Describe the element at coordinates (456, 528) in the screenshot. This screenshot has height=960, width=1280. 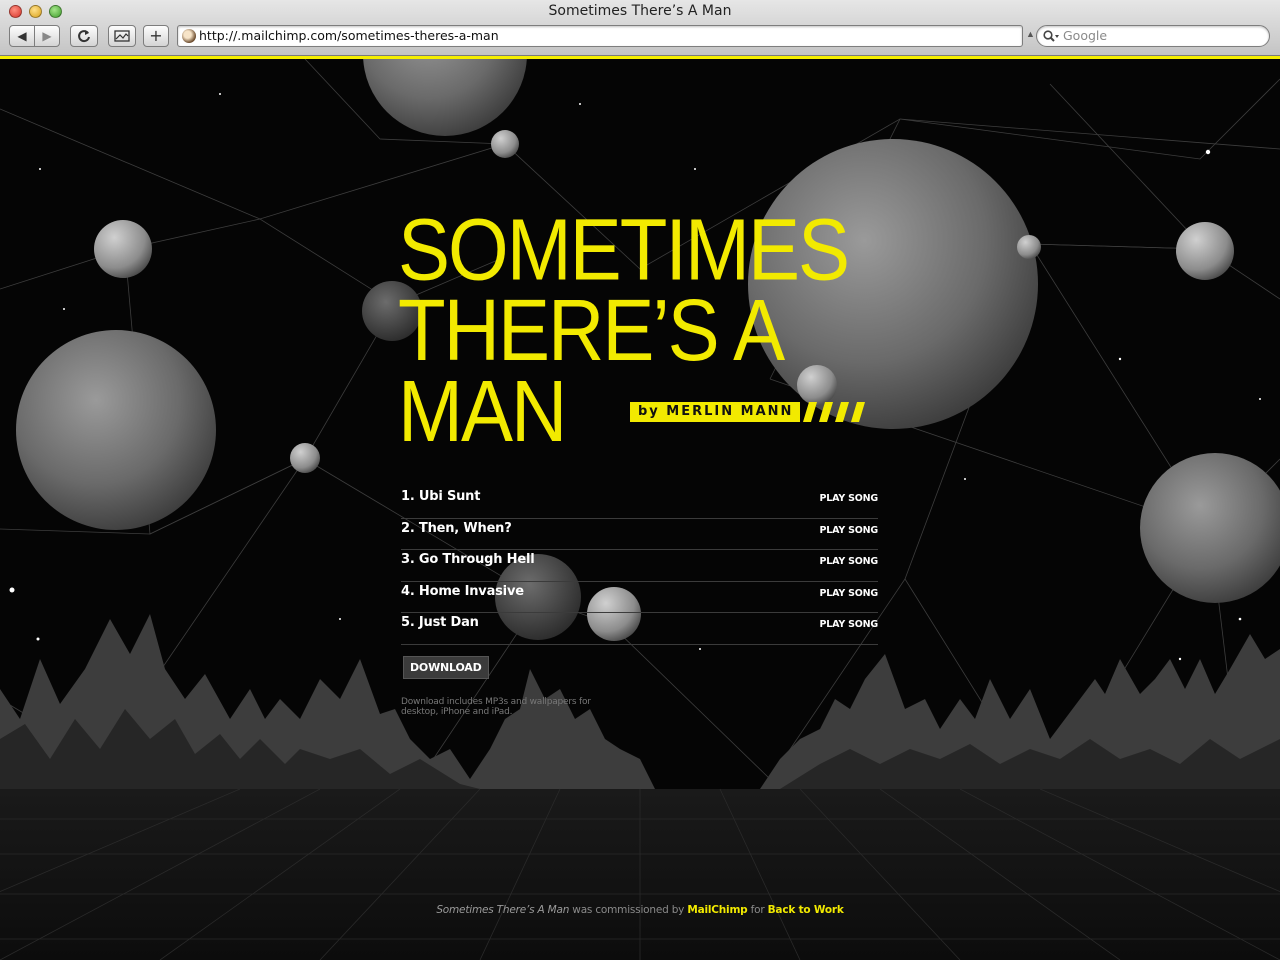
I see `track-title: 2. Then, When?` at that location.